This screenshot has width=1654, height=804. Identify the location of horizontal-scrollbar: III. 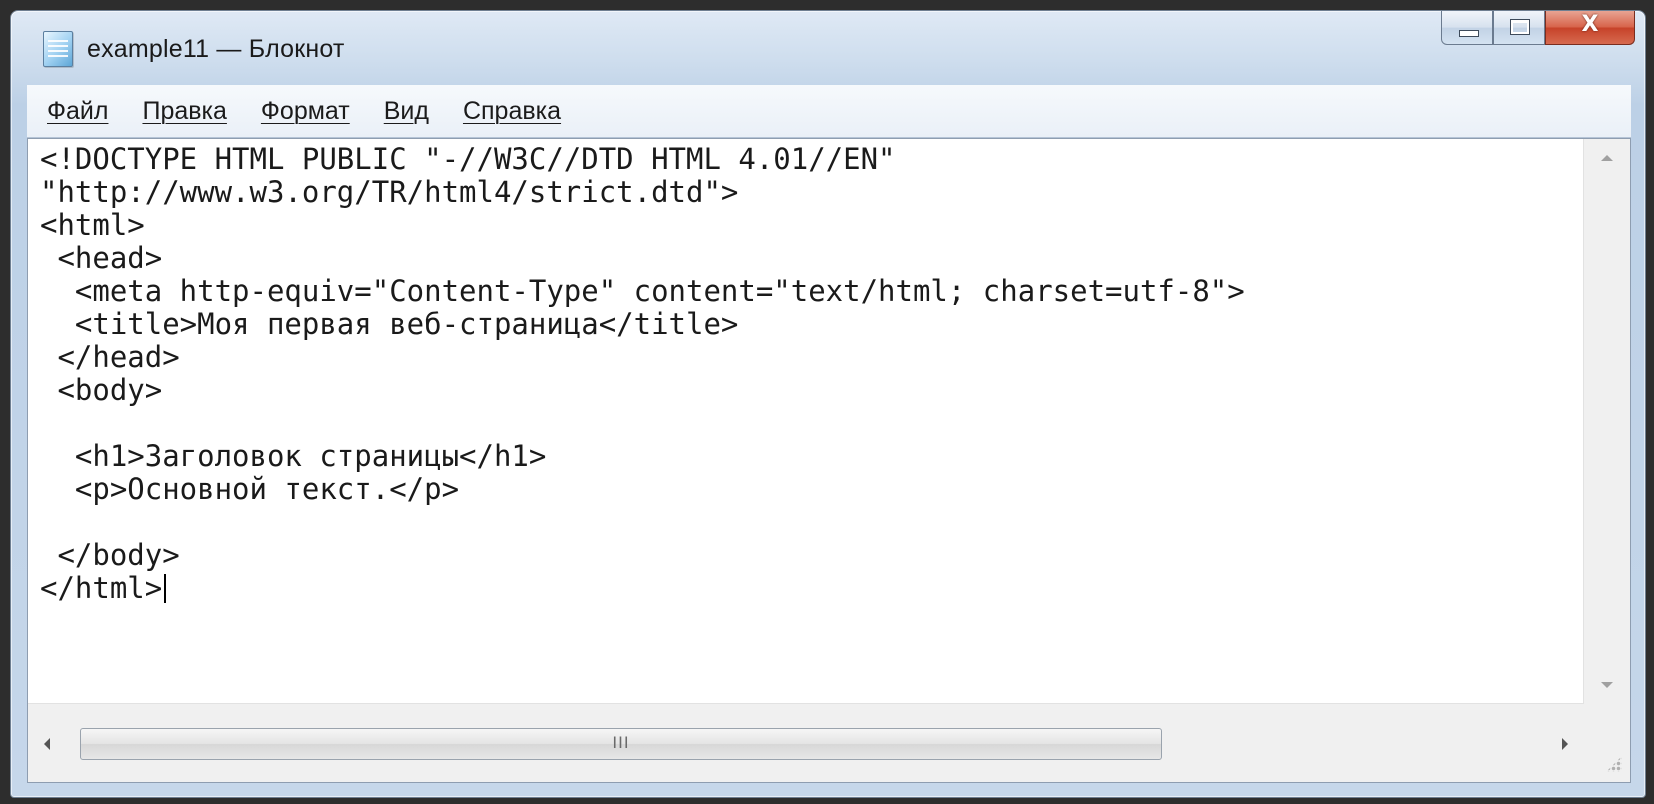
(806, 742).